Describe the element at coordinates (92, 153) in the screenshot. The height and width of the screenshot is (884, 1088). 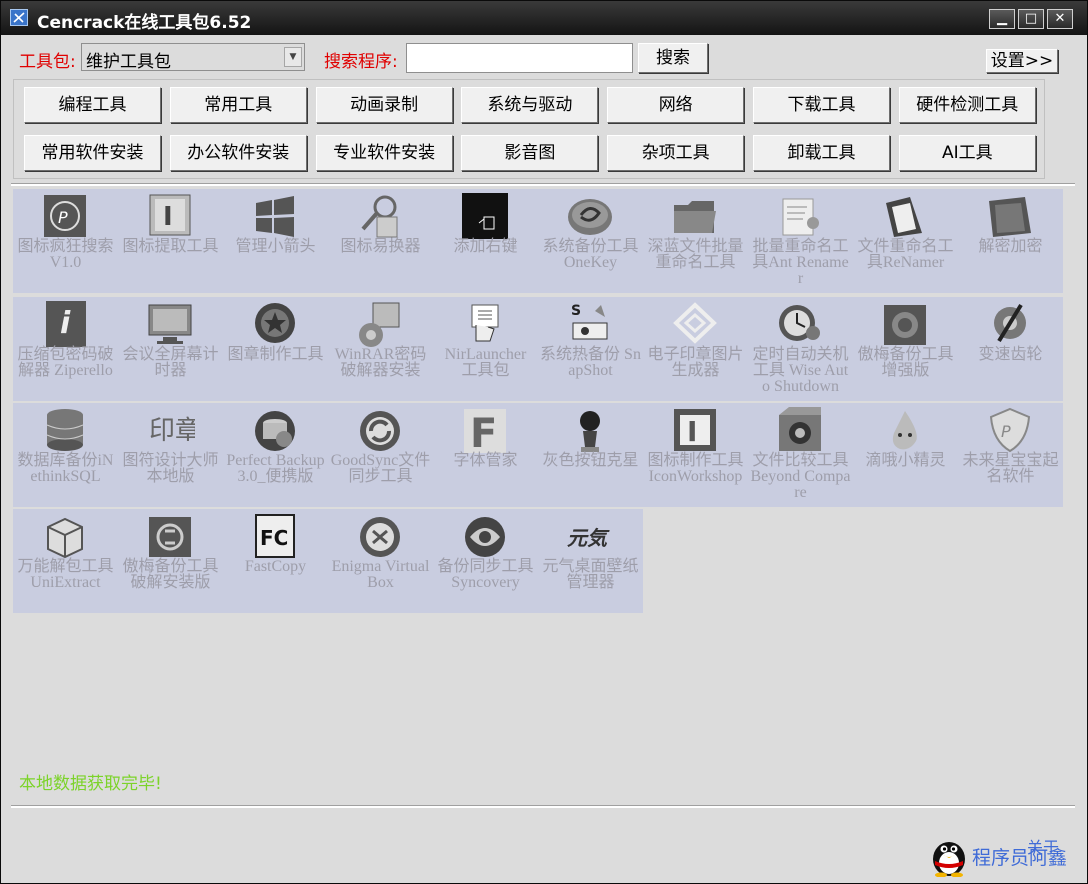
I see `category-button: 常用软件安装` at that location.